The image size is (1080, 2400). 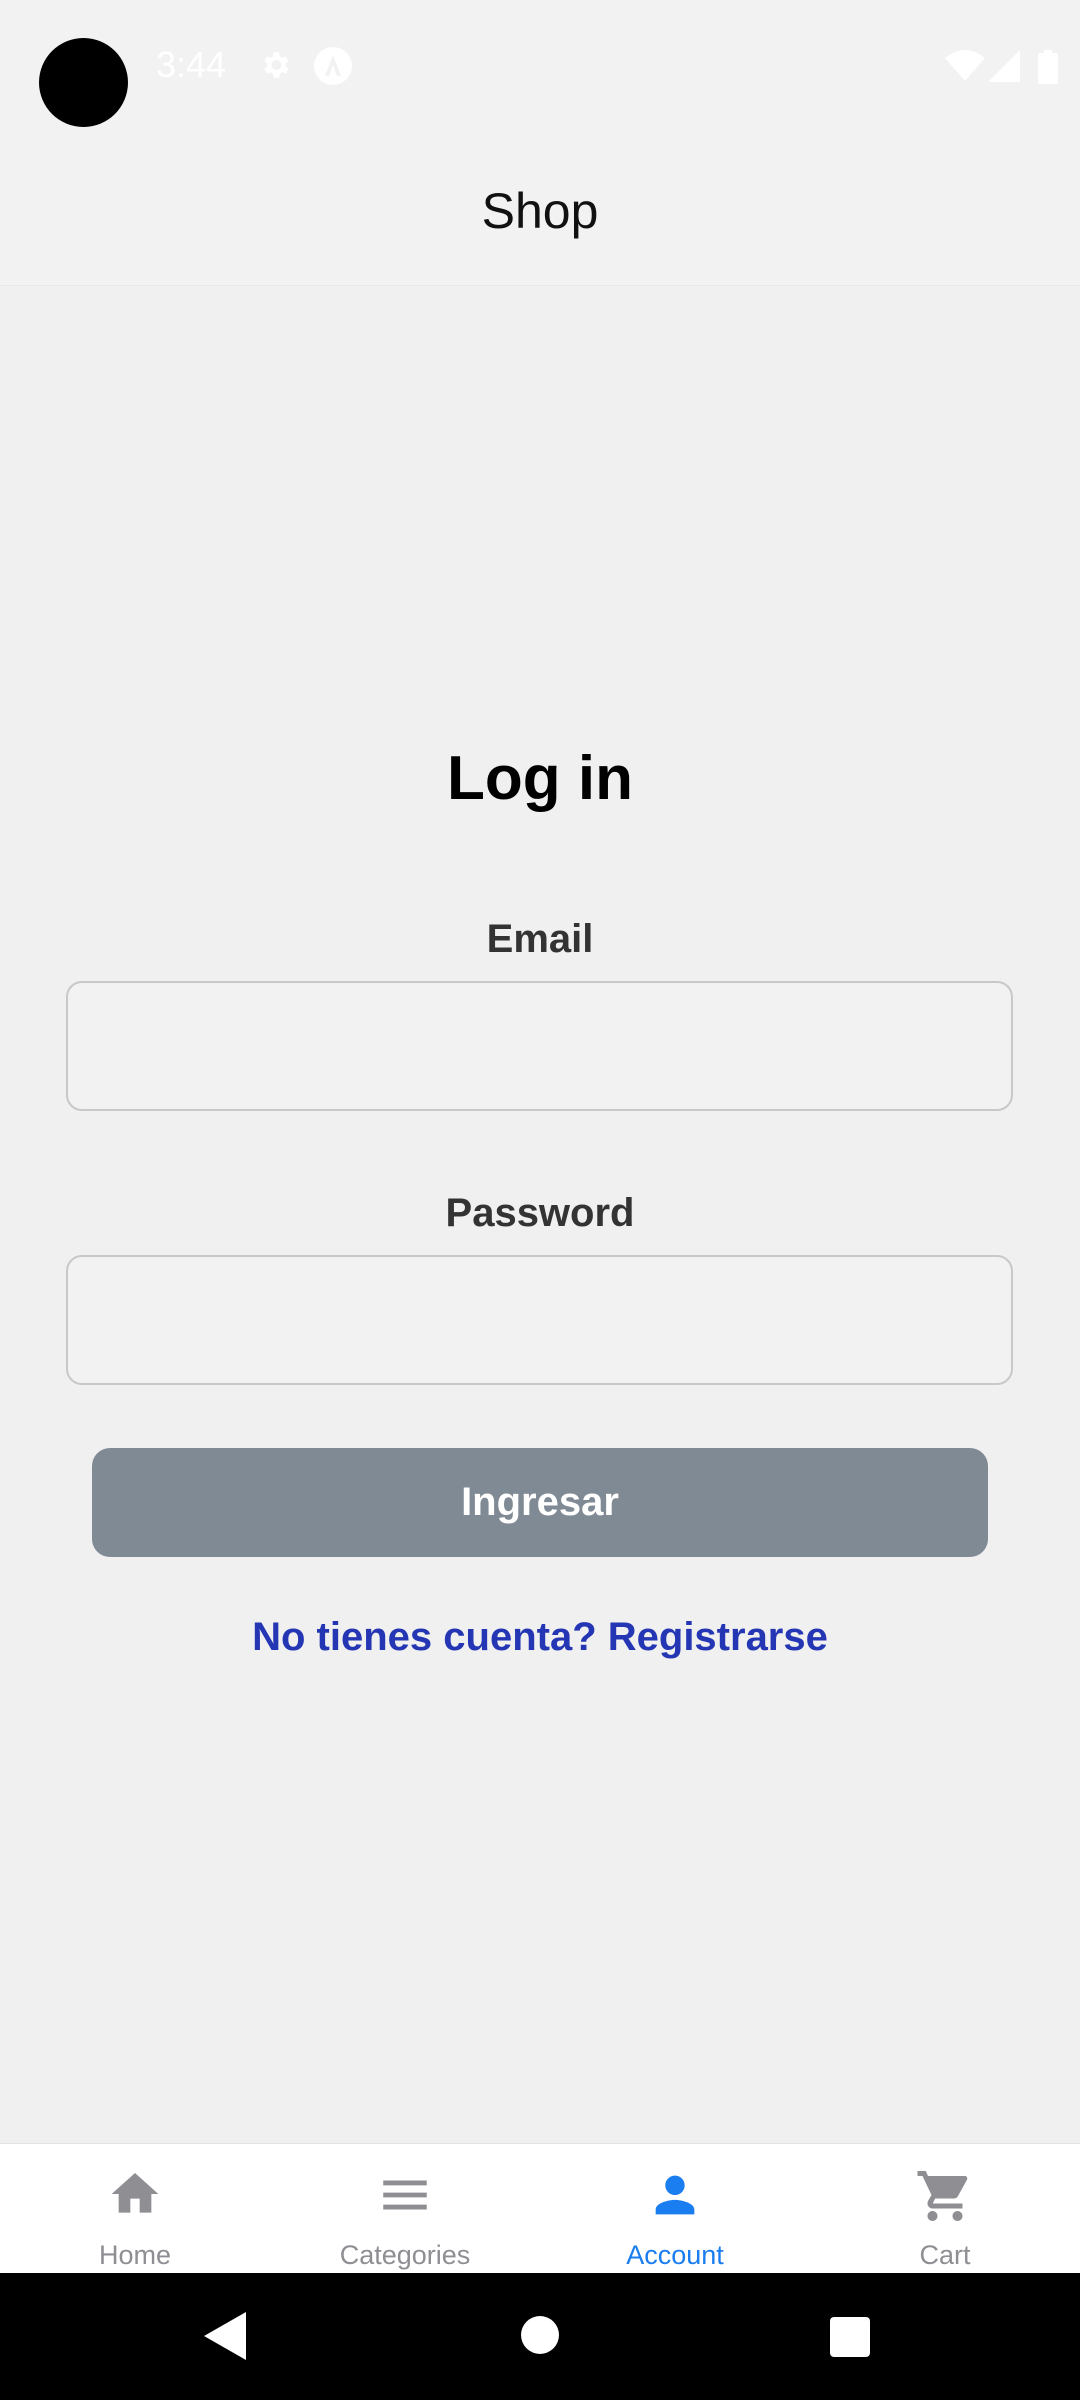 I want to click on email-label: Email, so click(x=540, y=939).